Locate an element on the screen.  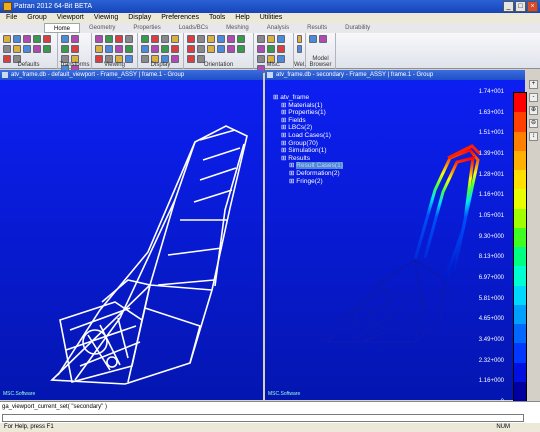
side-tool-button: ⊖ is located at coordinates (533, 123).